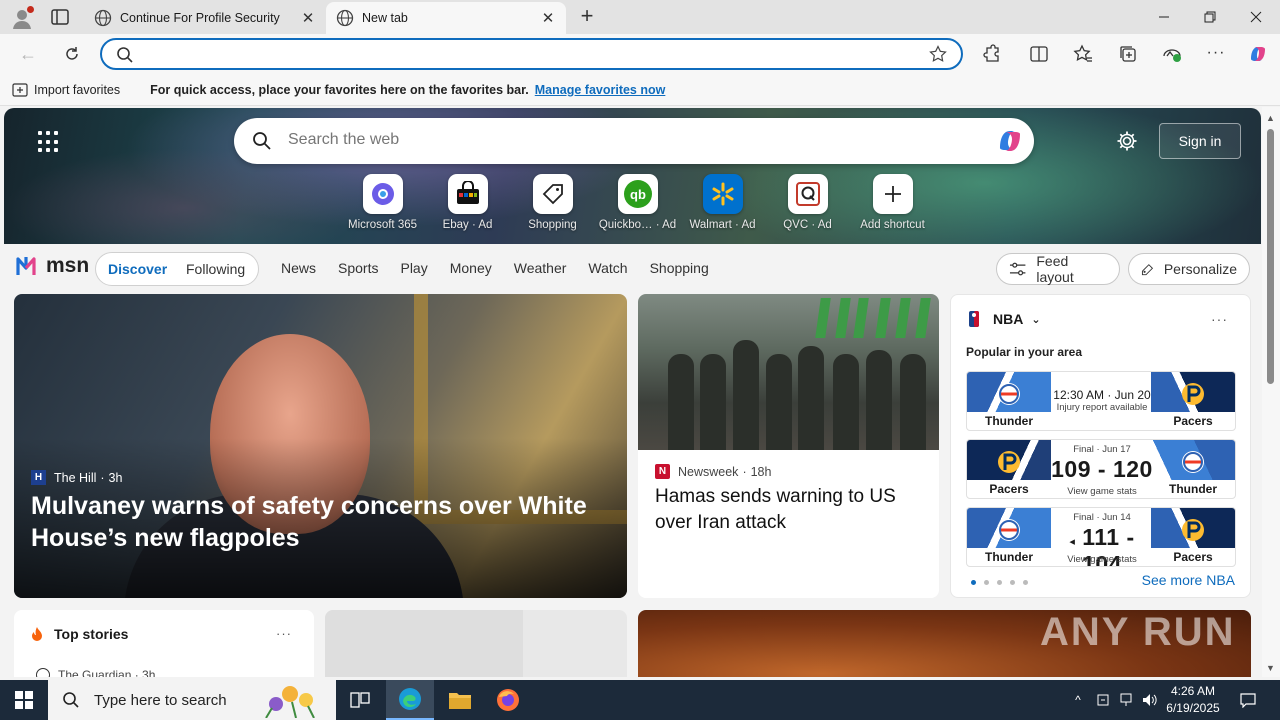 The width and height of the screenshot is (1280, 720). What do you see at coordinates (1270, 256) in the screenshot?
I see `scroll-thumb` at bounding box center [1270, 256].